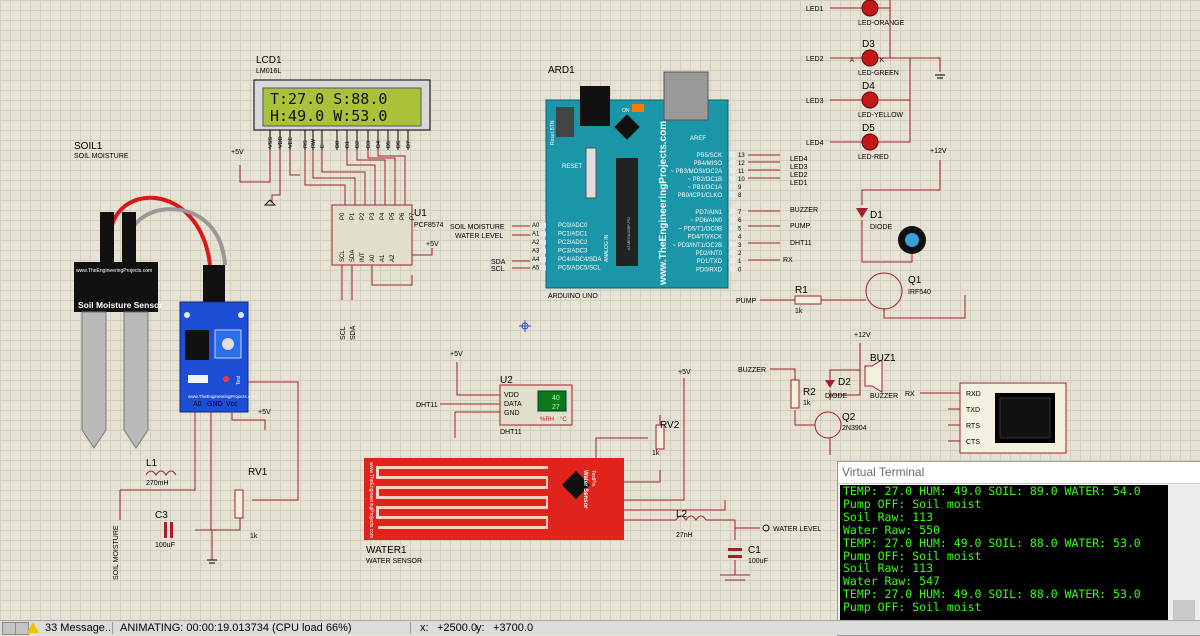 This screenshot has width=1200, height=636. I want to click on net-water-level-out: WATER LEVEL, so click(797, 529).